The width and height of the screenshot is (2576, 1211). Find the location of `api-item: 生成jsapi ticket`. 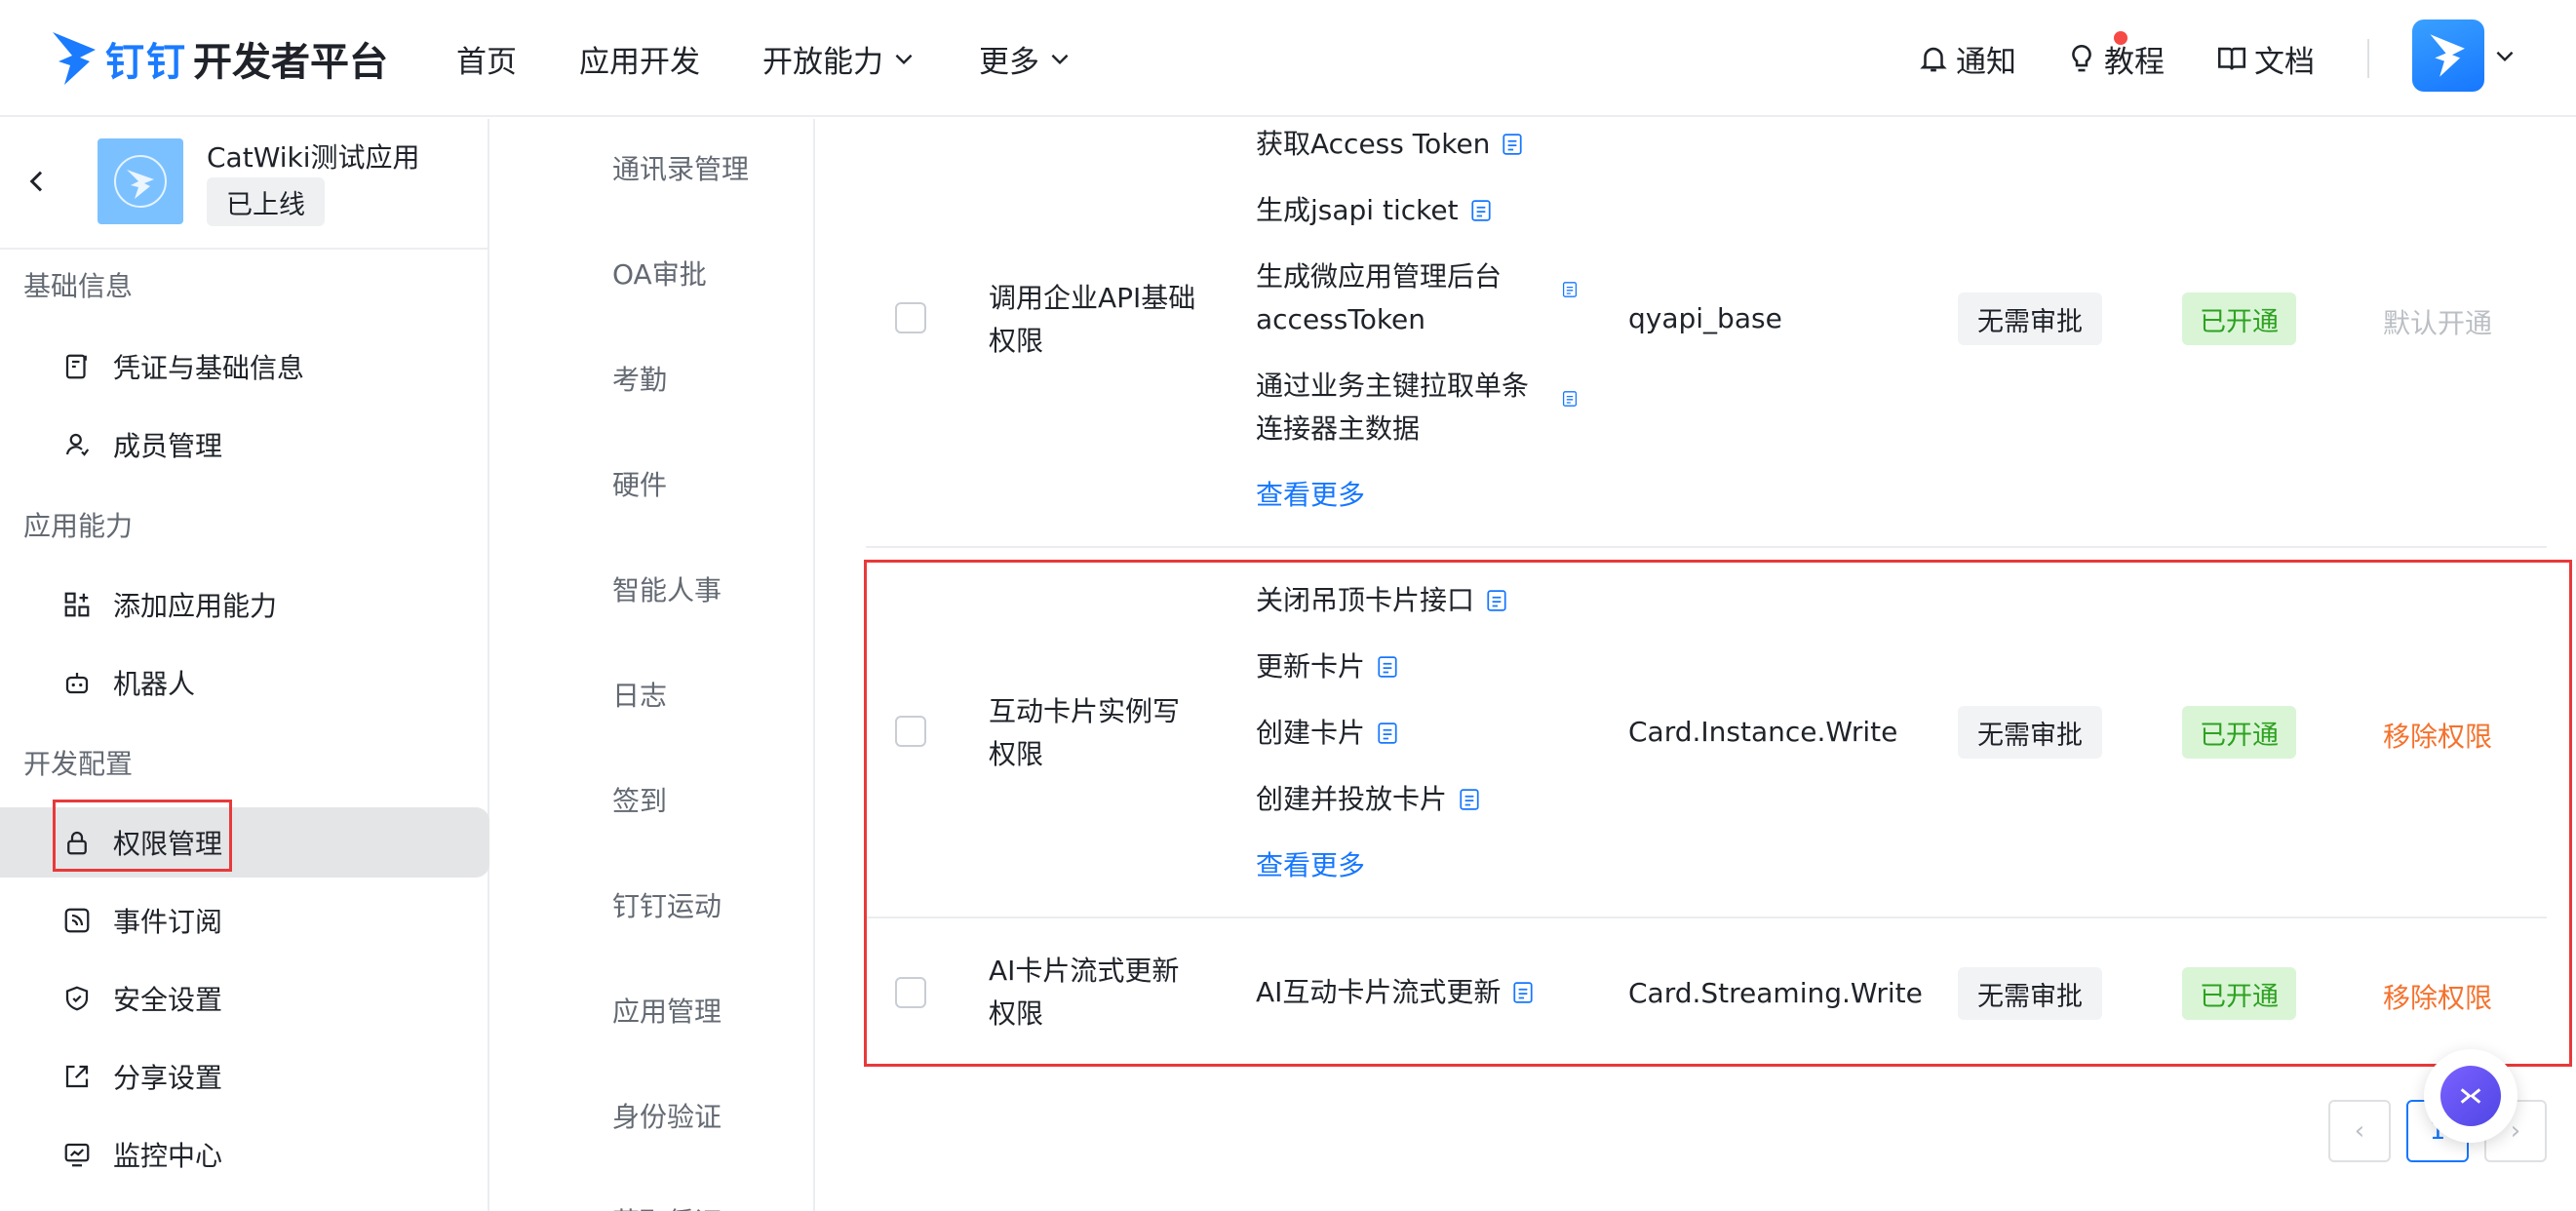

api-item: 生成jsapi ticket is located at coordinates (1374, 210).